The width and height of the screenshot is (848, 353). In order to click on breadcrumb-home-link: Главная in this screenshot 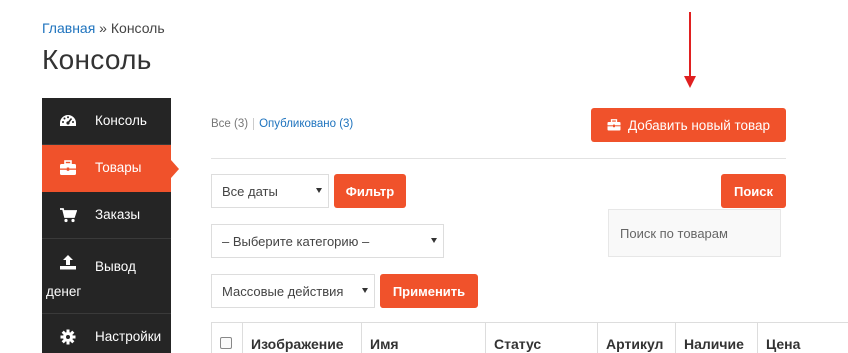, I will do `click(68, 28)`.